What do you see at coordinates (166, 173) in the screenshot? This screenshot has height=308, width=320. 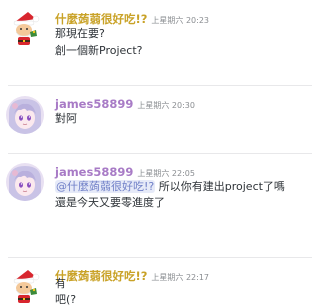 I see `timestamp: 上星期六 22:05` at bounding box center [166, 173].